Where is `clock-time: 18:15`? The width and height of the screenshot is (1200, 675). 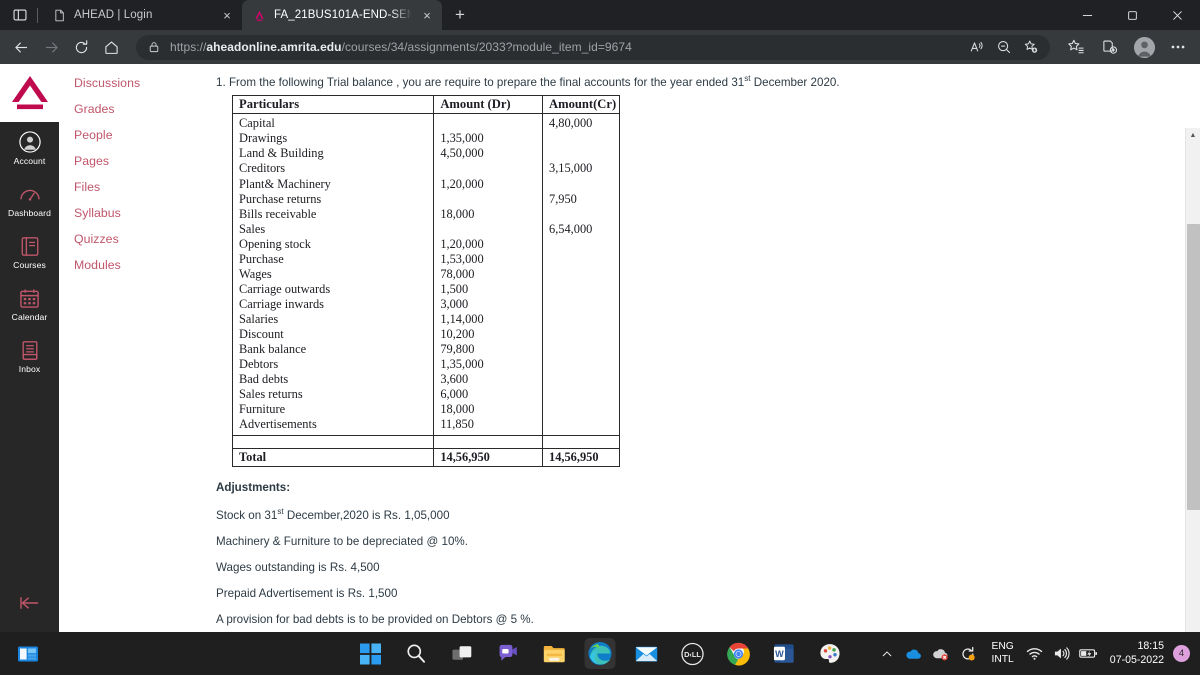 clock-time: 18:15 is located at coordinates (1150, 646).